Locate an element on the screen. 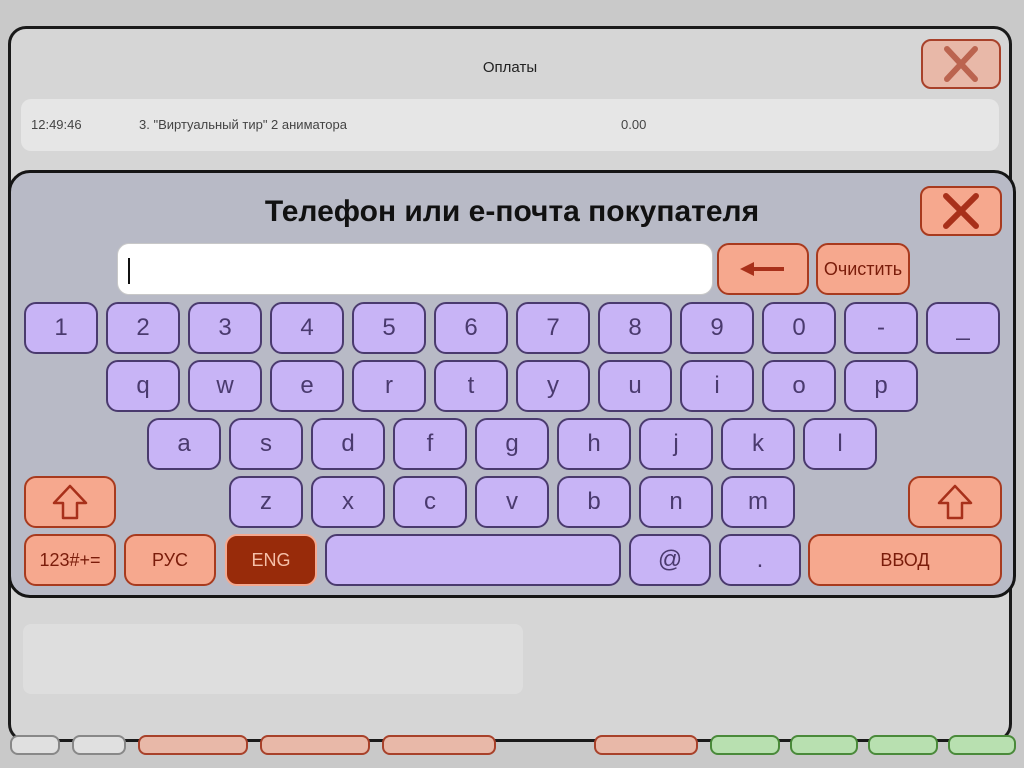  key-2: 2 is located at coordinates (143, 328).